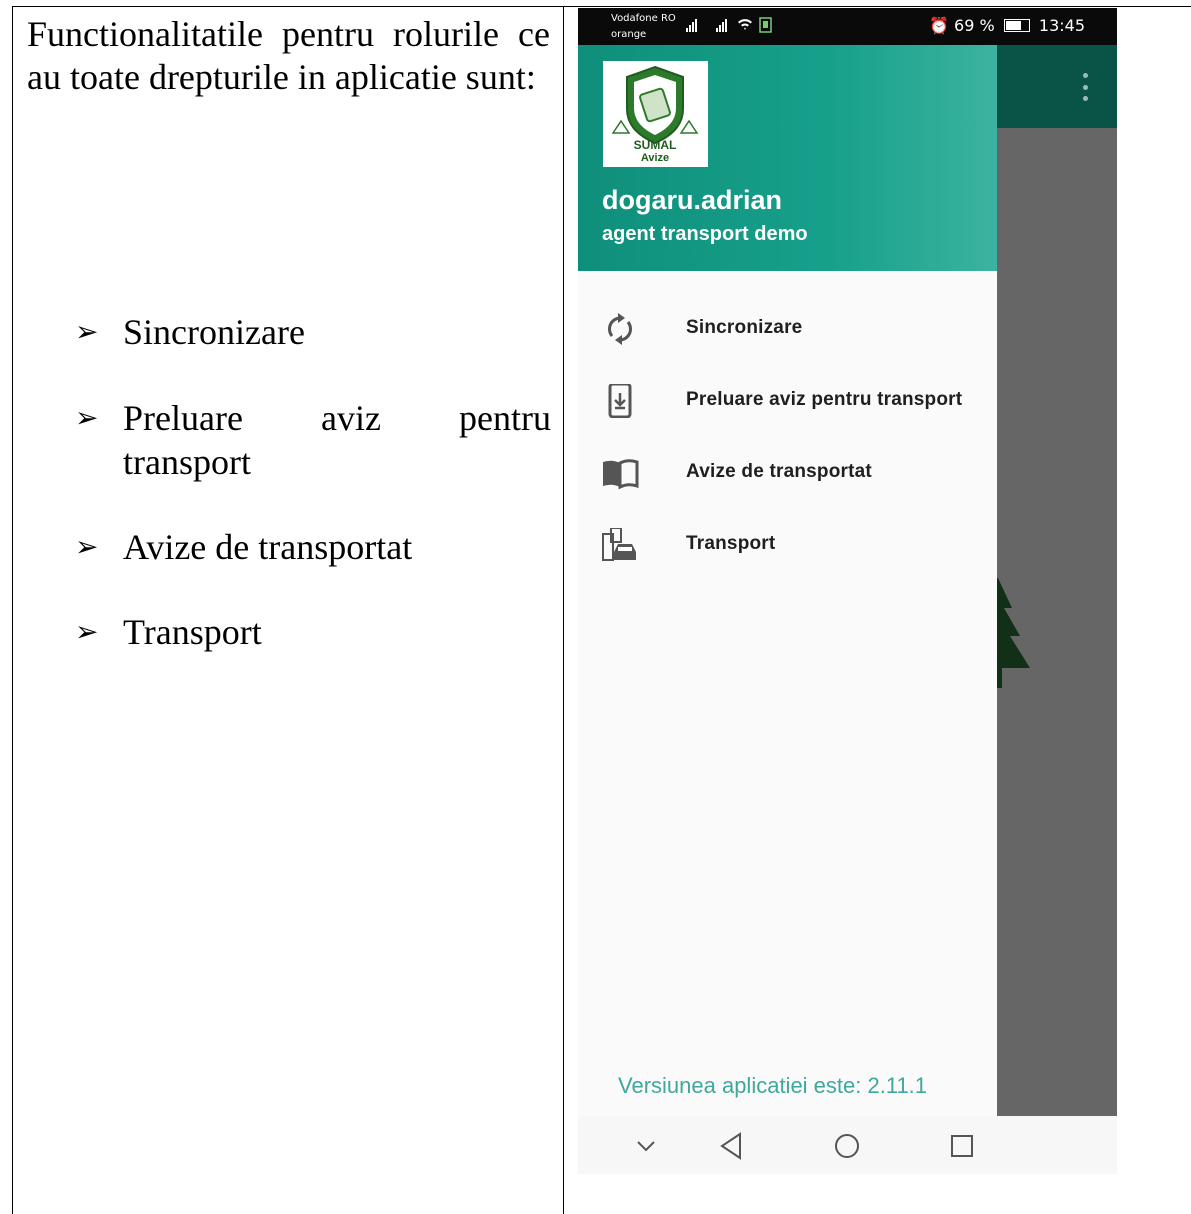 This screenshot has width=1191, height=1214. I want to click on app-logo: SUMAL Avize, so click(655, 114).